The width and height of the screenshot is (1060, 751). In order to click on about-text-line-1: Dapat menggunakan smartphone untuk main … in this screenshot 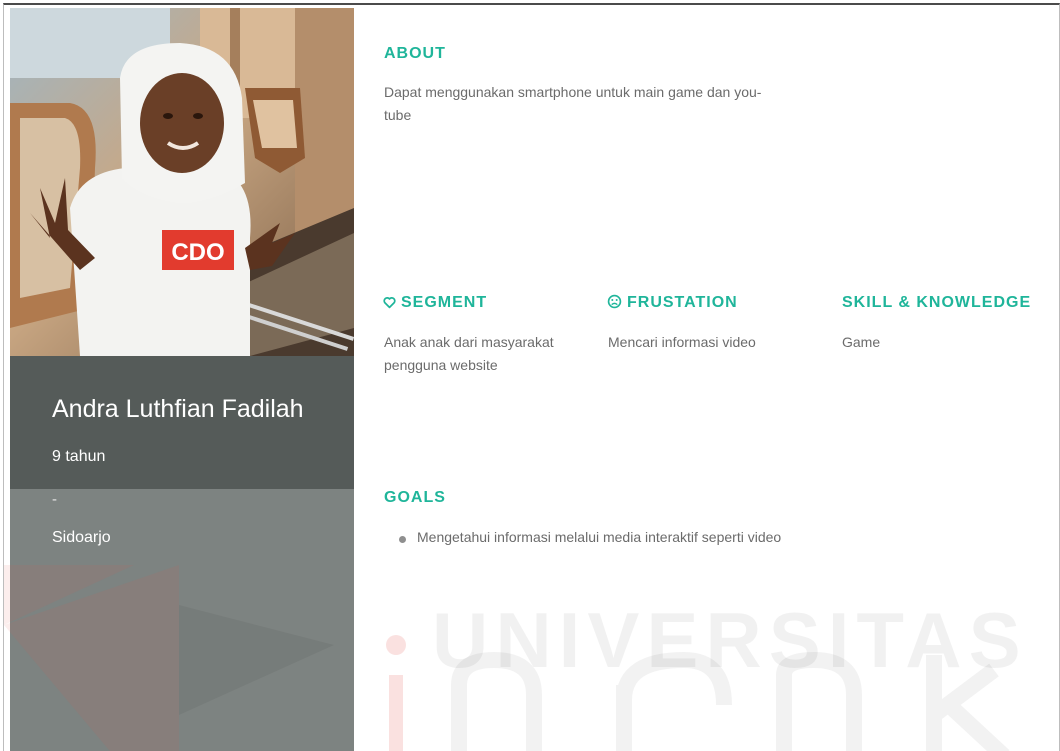, I will do `click(573, 92)`.